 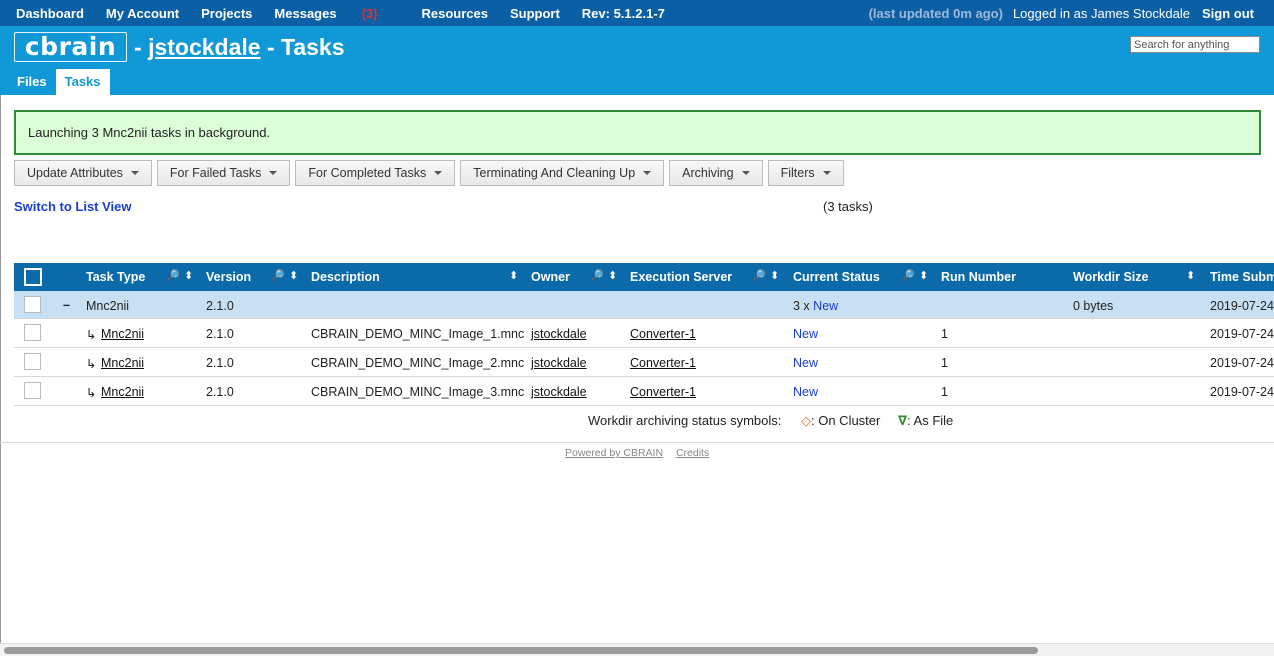 I want to click on update-attributes-button: Update Attributes, so click(x=83, y=173).